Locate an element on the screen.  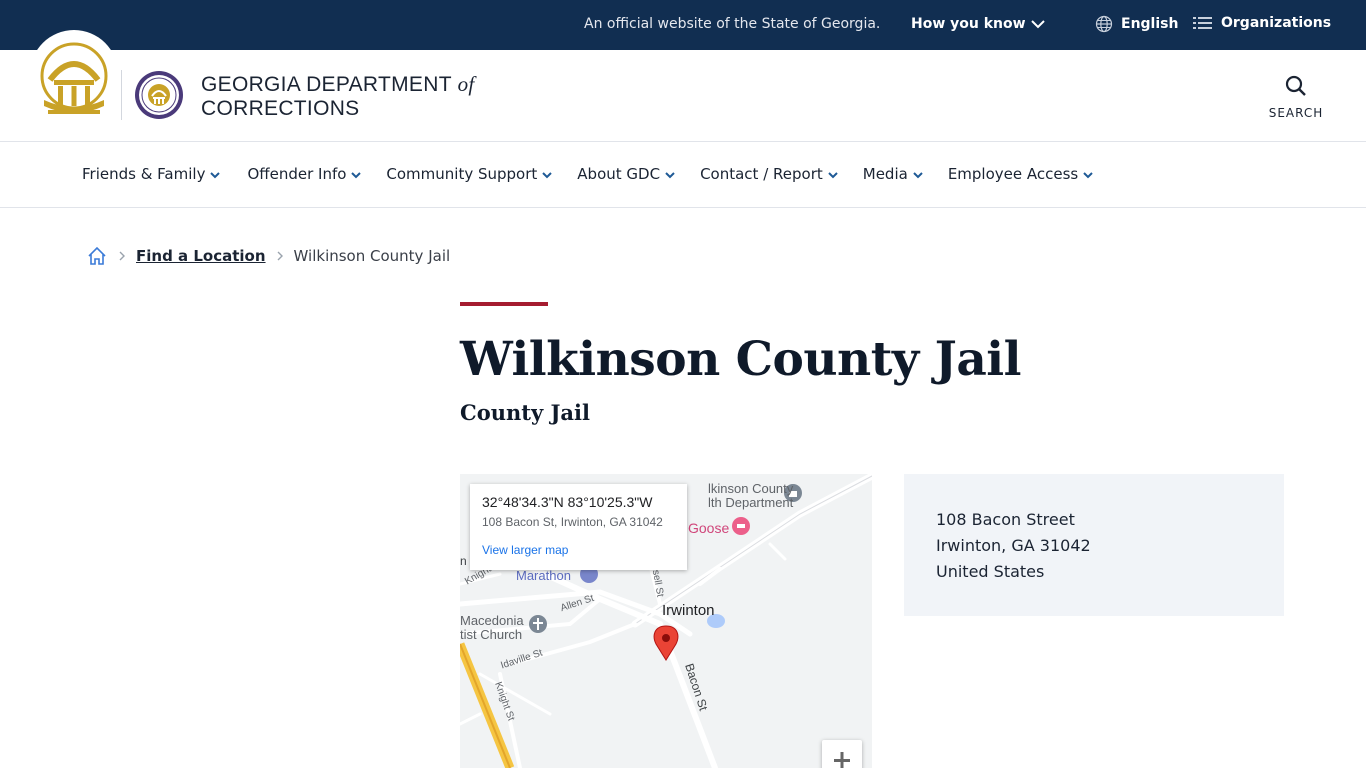
map-zoom-in-button is located at coordinates (842, 754).